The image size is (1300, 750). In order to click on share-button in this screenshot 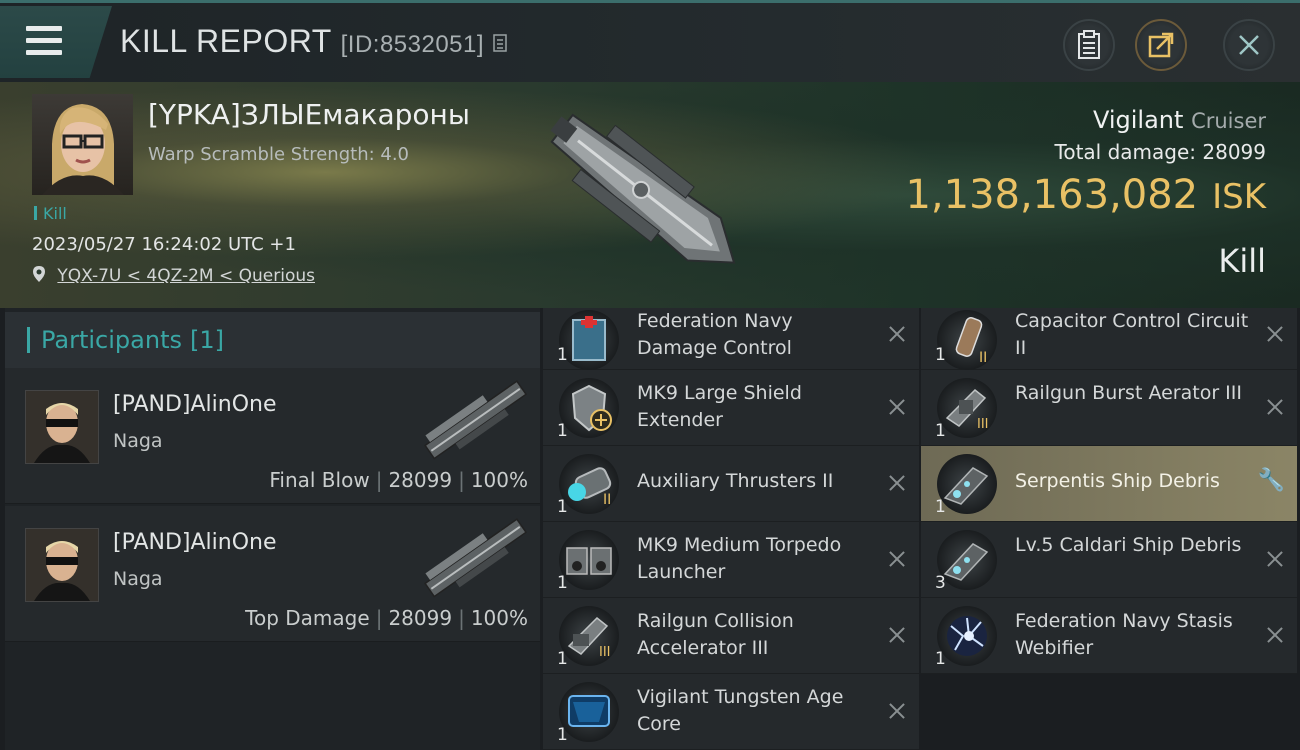, I will do `click(1161, 45)`.